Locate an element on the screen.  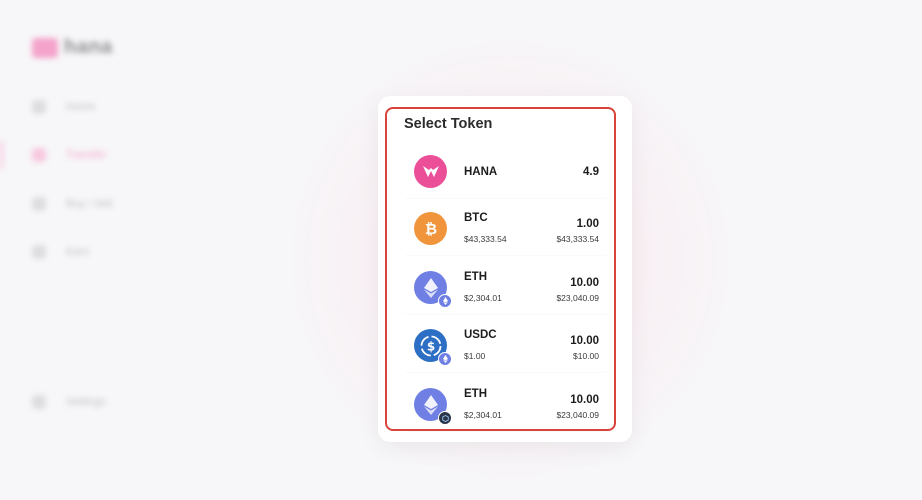
home-icon is located at coordinates (39, 107).